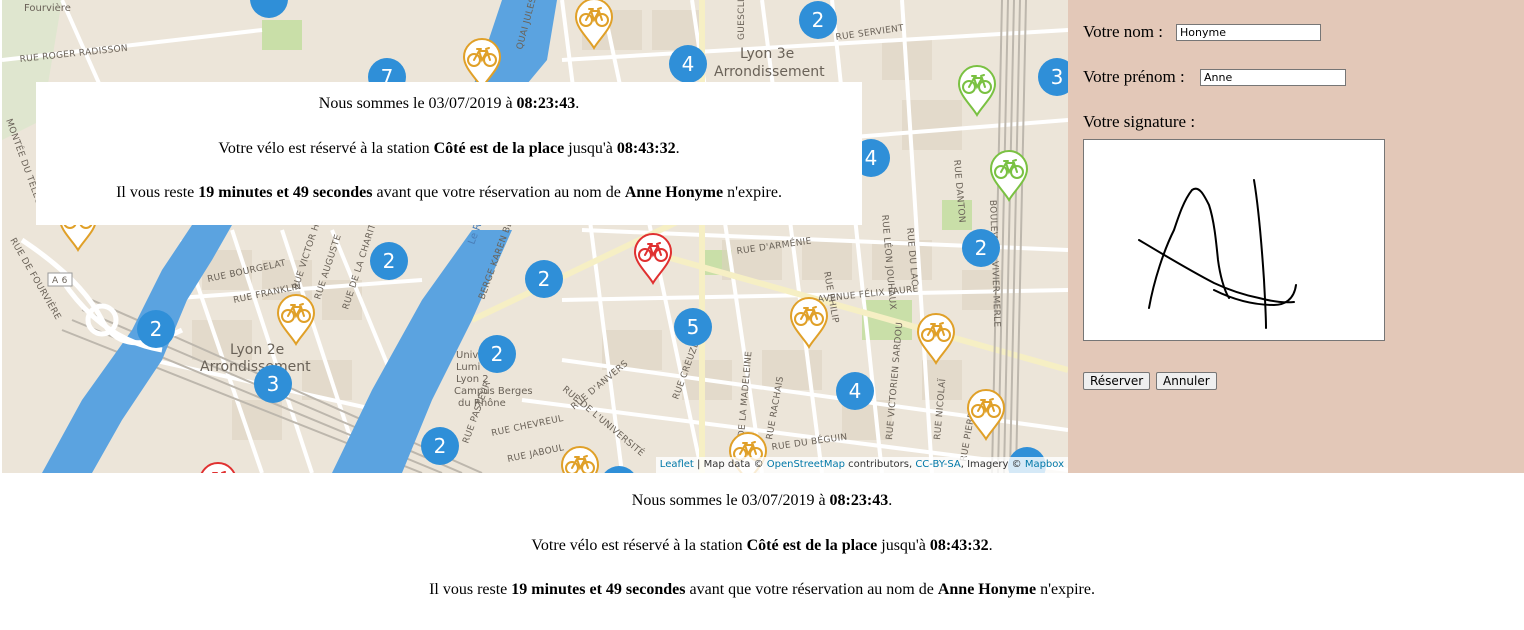 The image size is (1524, 630). Describe the element at coordinates (937, 464) in the screenshot. I see `license-link: CC-BY-SA` at that location.